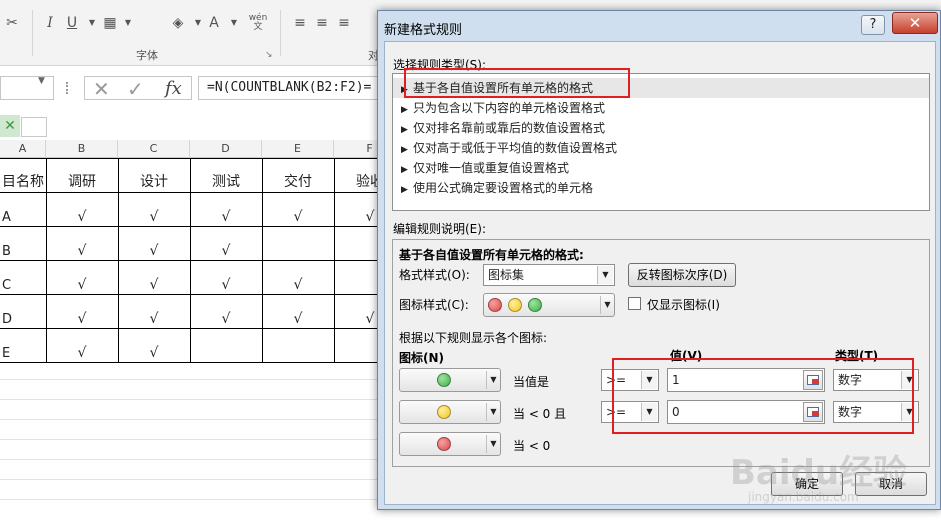 The image size is (941, 527). What do you see at coordinates (630, 412) in the screenshot?
I see `operator-select-2: >= ▼` at bounding box center [630, 412].